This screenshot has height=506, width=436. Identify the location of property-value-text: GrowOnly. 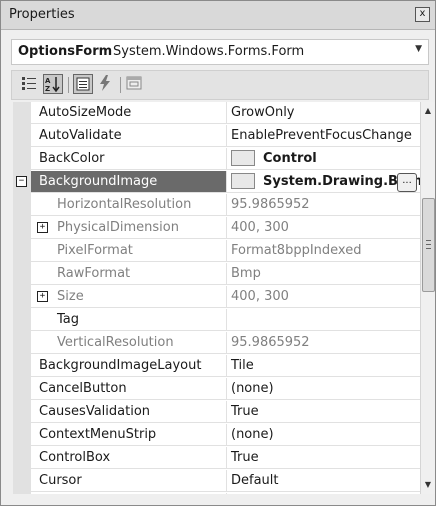
(263, 112).